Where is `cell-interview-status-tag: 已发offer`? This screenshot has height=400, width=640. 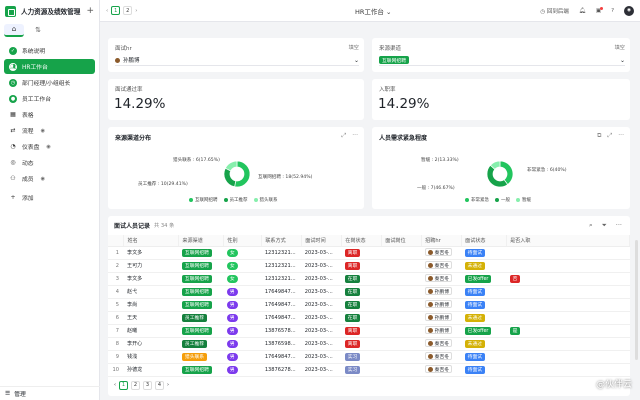
cell-interview-status-tag: 已发offer is located at coordinates (478, 330).